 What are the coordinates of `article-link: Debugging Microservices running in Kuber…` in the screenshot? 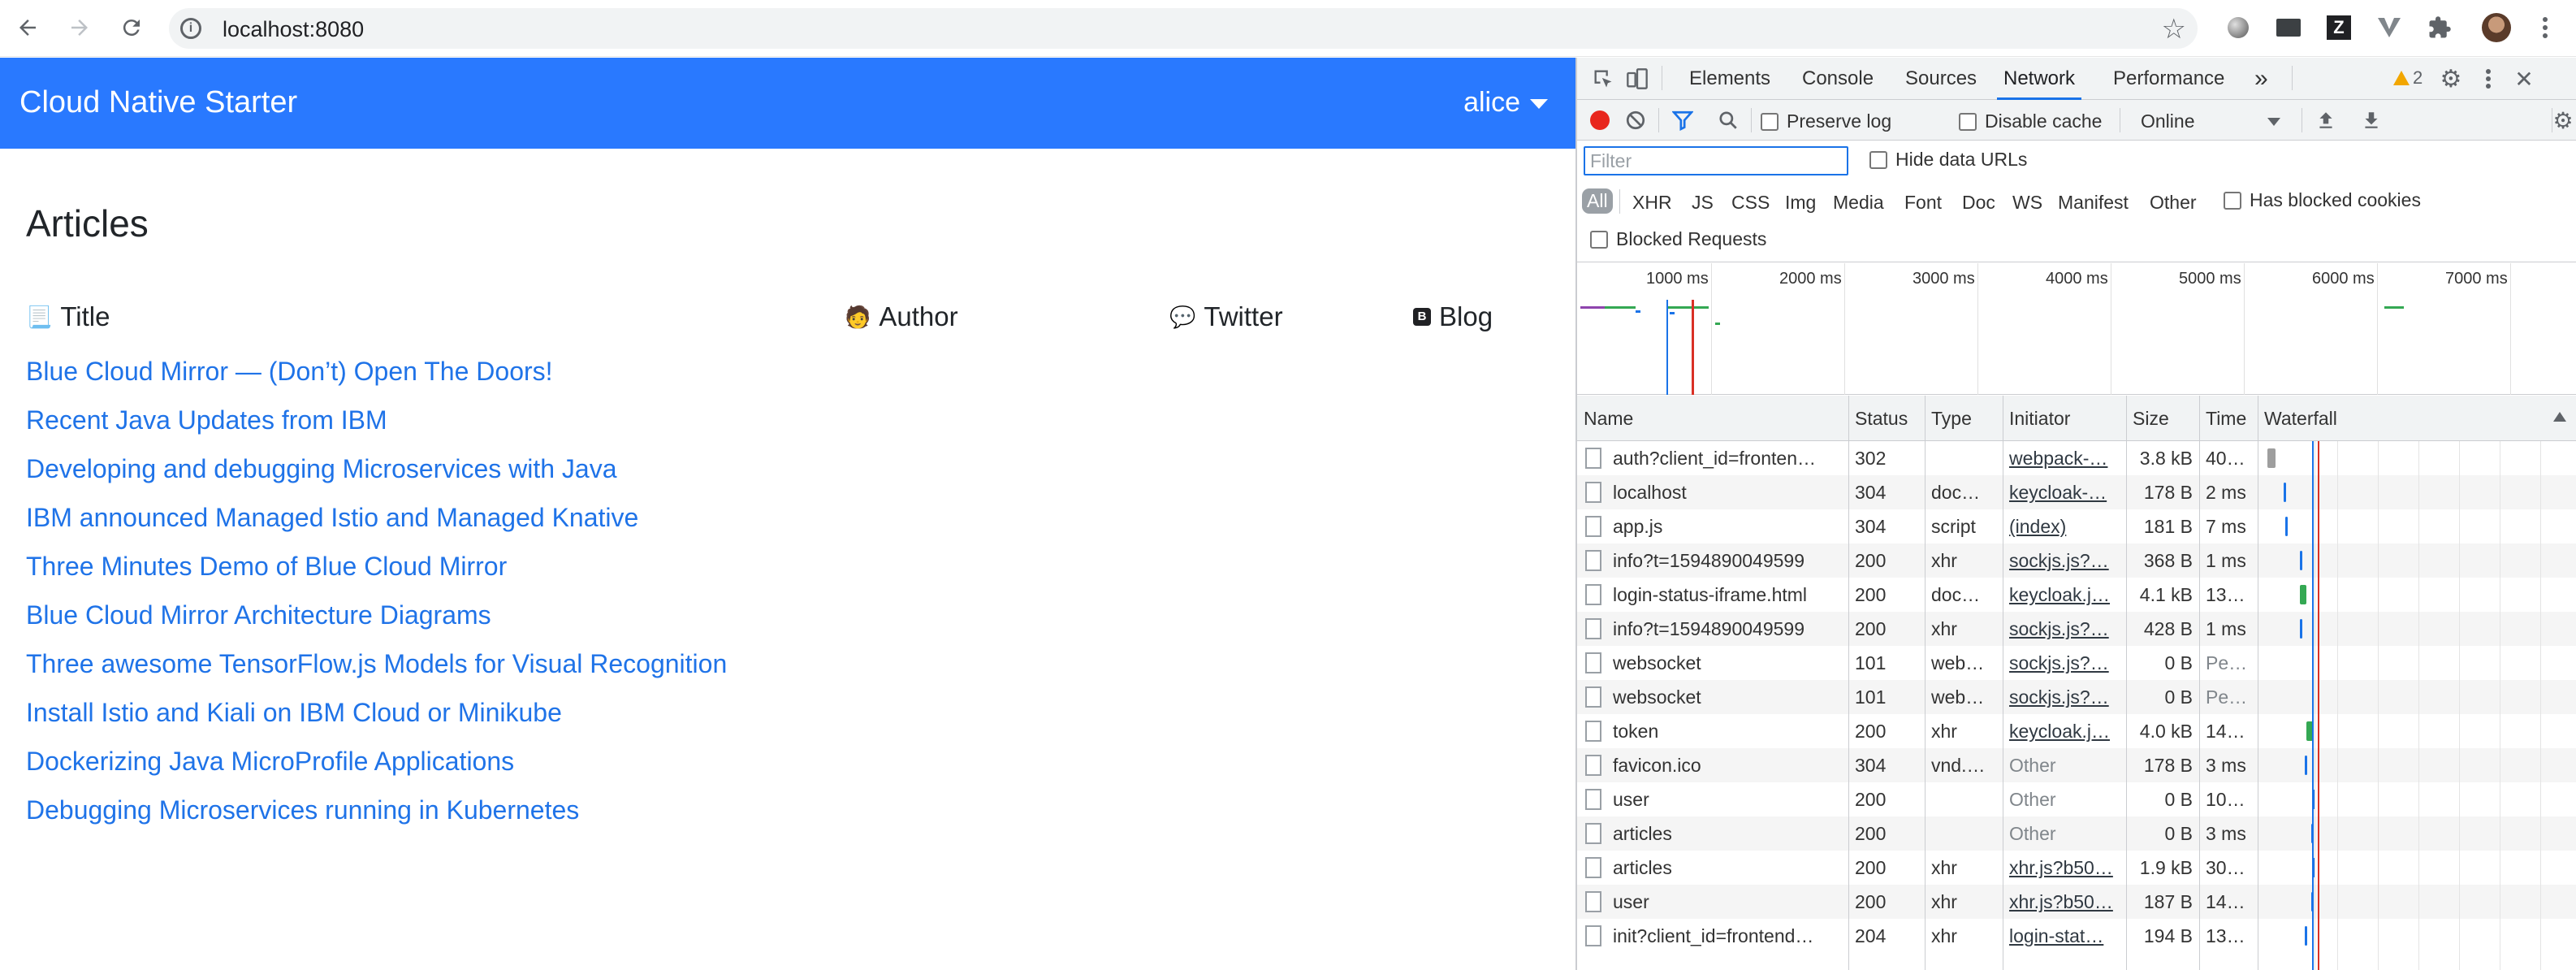 It's located at (377, 810).